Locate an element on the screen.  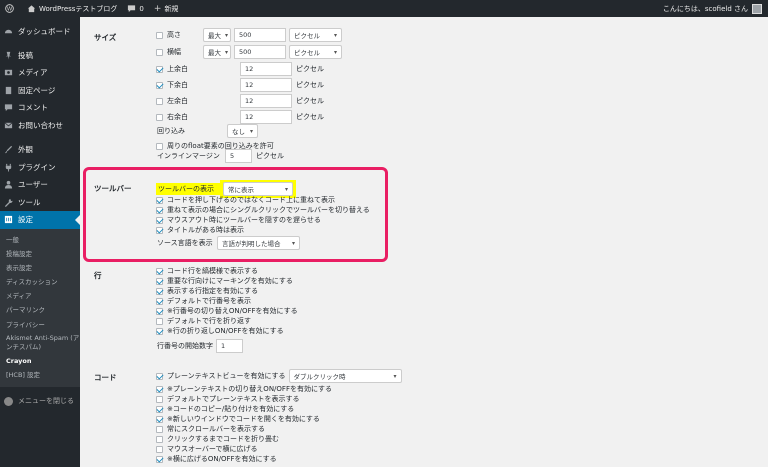
source-lang-select: 言語が判明した場合 ▾ is located at coordinates (258, 243).